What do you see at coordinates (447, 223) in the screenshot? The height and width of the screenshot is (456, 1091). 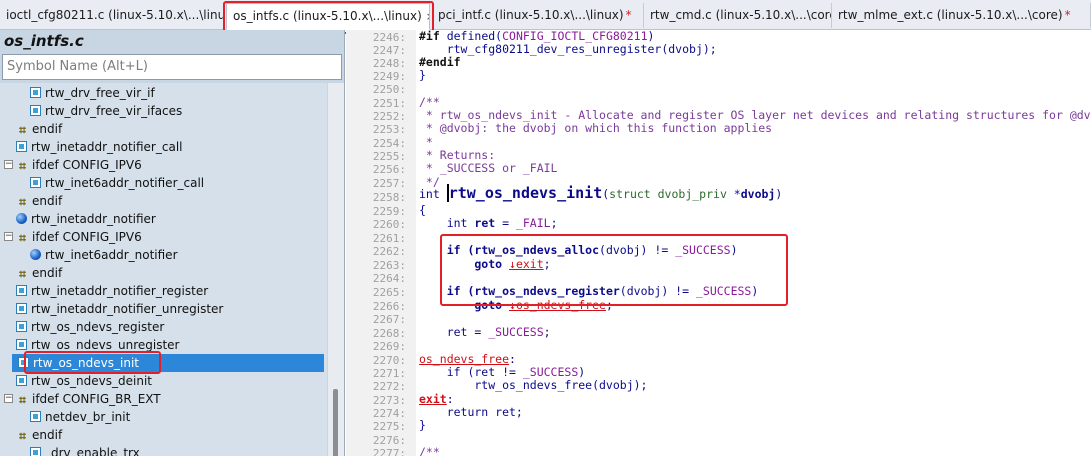 I see `code-token: int` at bounding box center [447, 223].